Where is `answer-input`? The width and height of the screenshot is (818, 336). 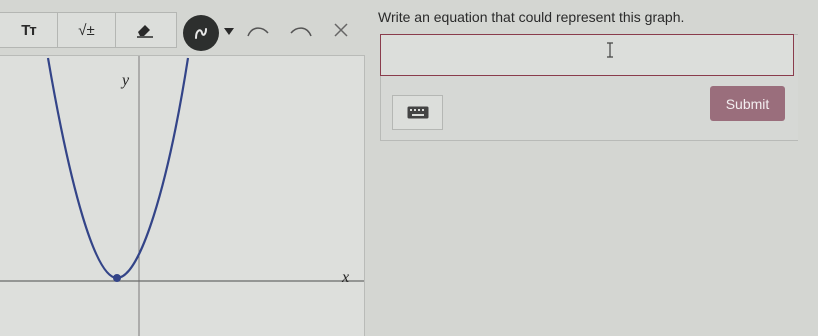 answer-input is located at coordinates (587, 55).